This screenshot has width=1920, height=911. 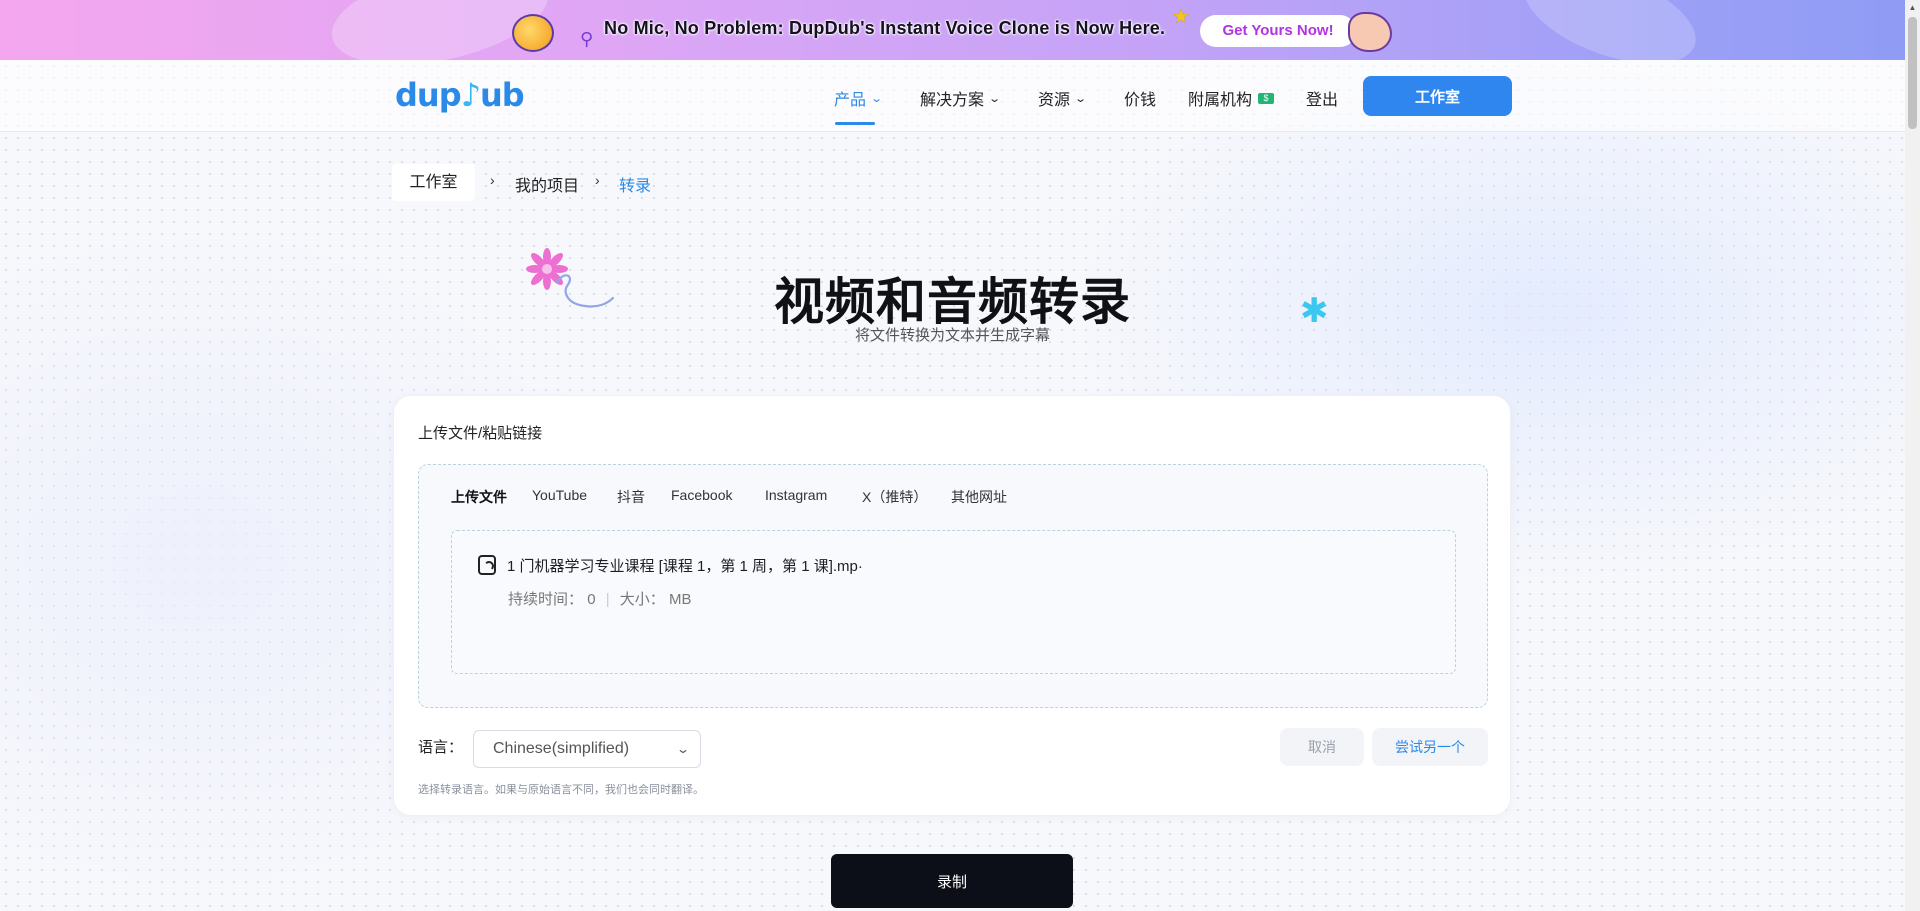 I want to click on nav-item-pricing: 价钱, so click(x=1140, y=98).